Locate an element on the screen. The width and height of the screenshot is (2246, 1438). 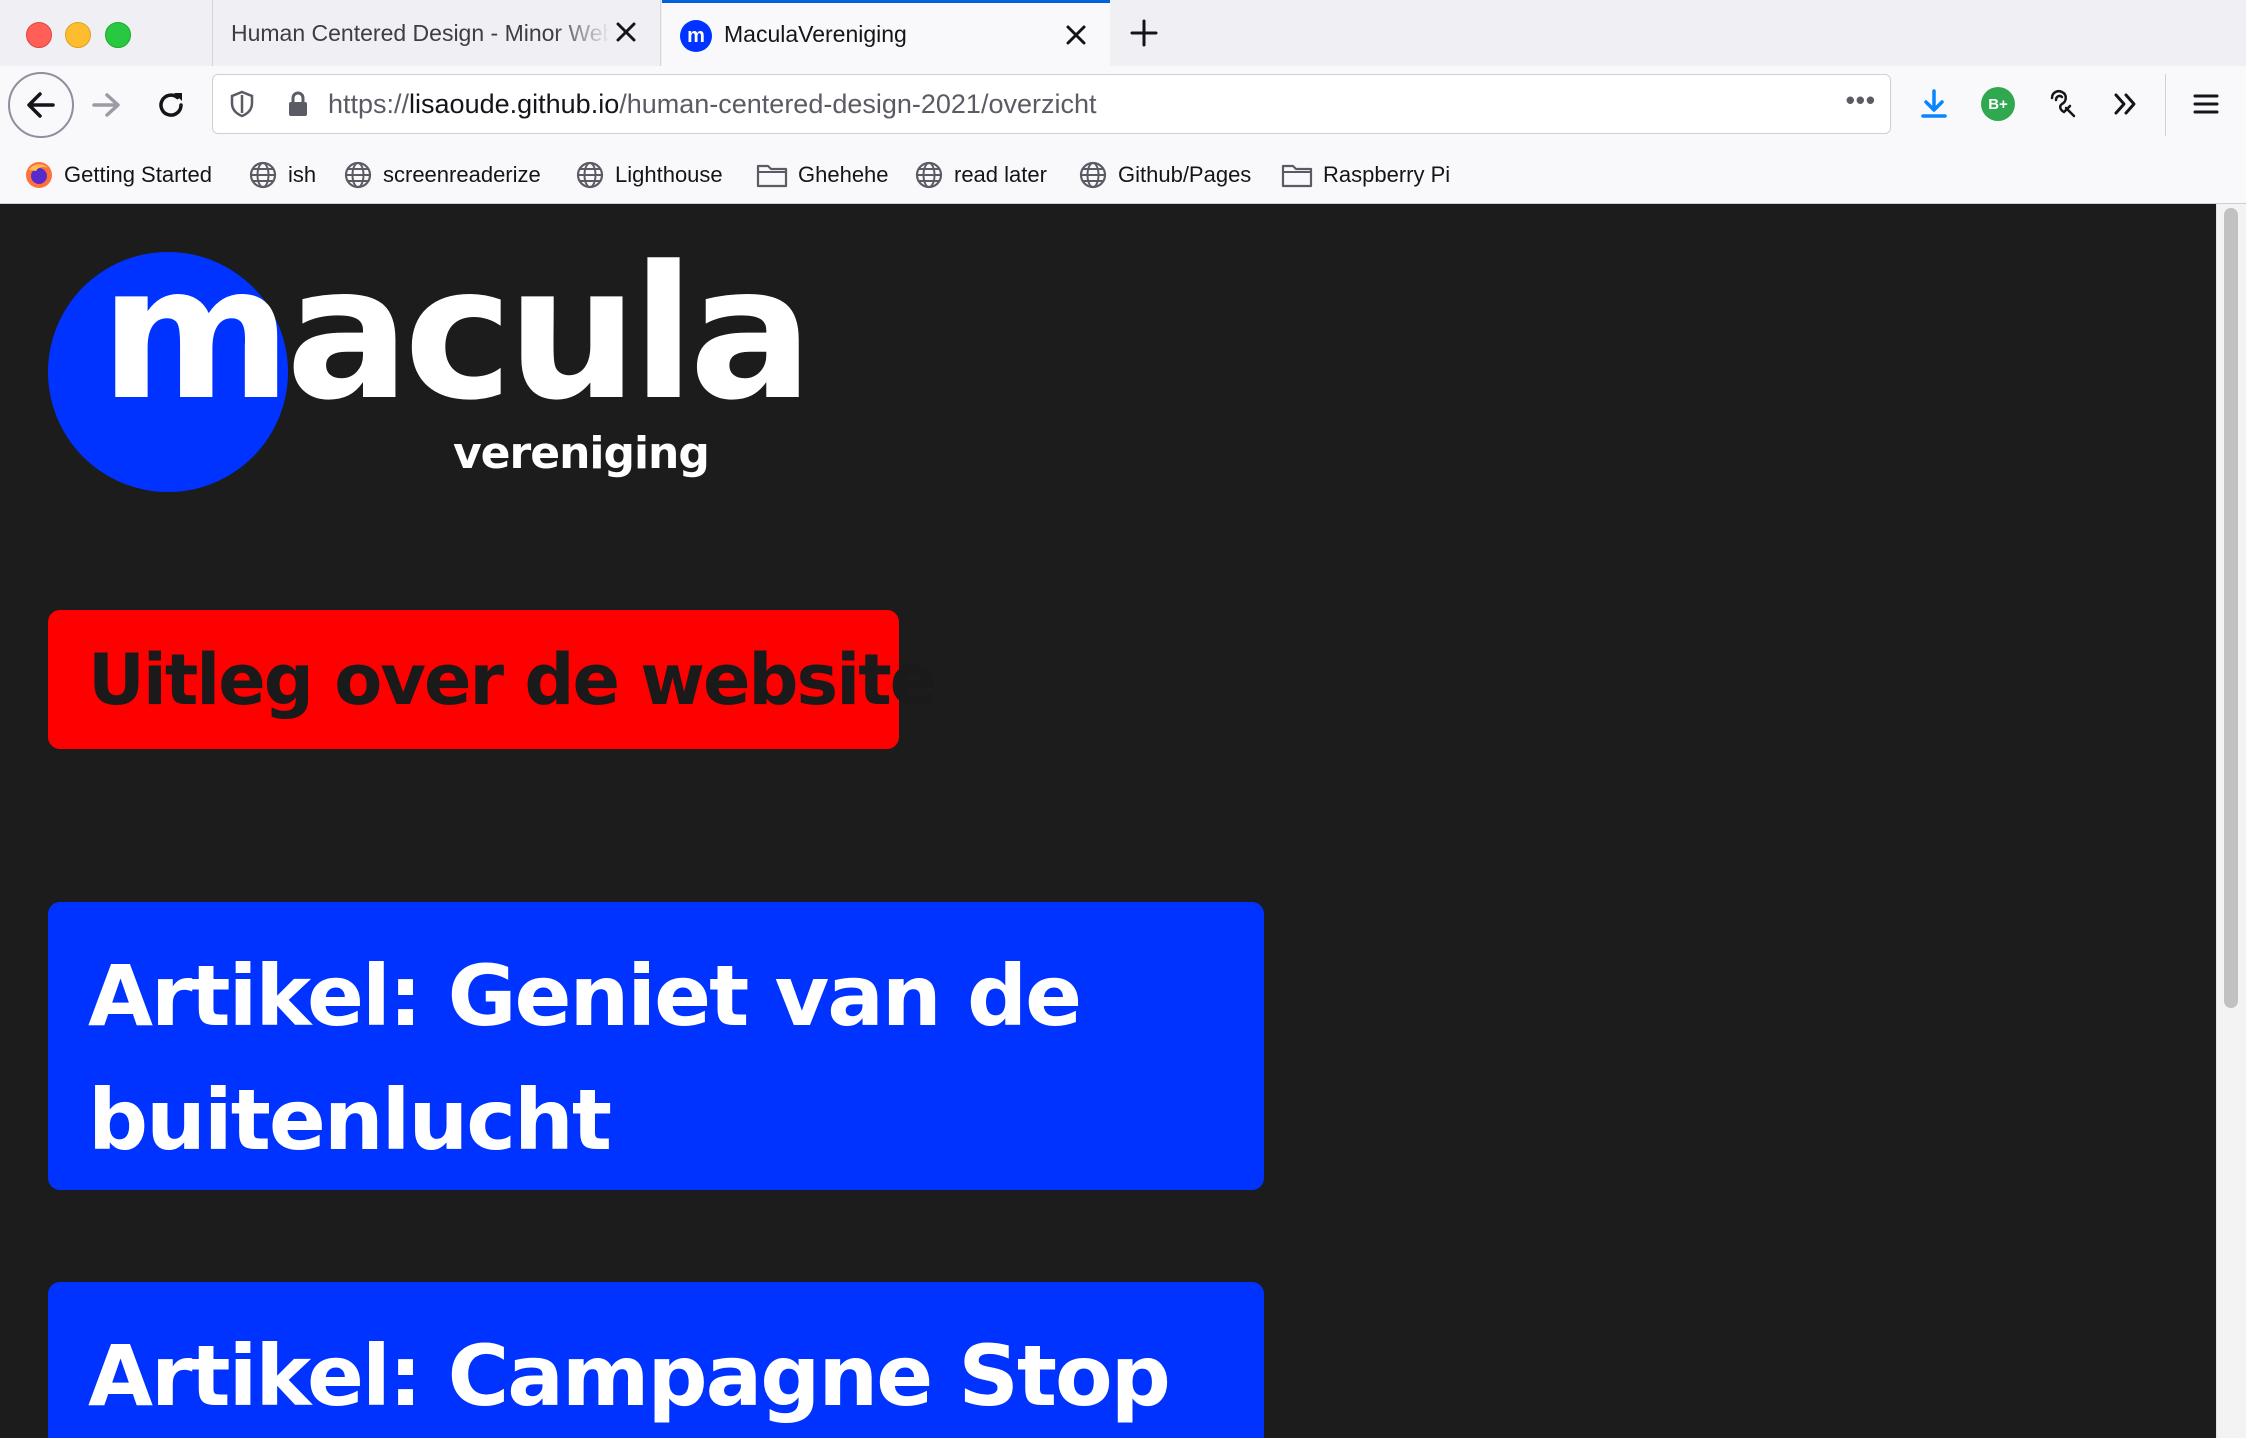
extension-badge-label: B+ is located at coordinates (1998, 104).